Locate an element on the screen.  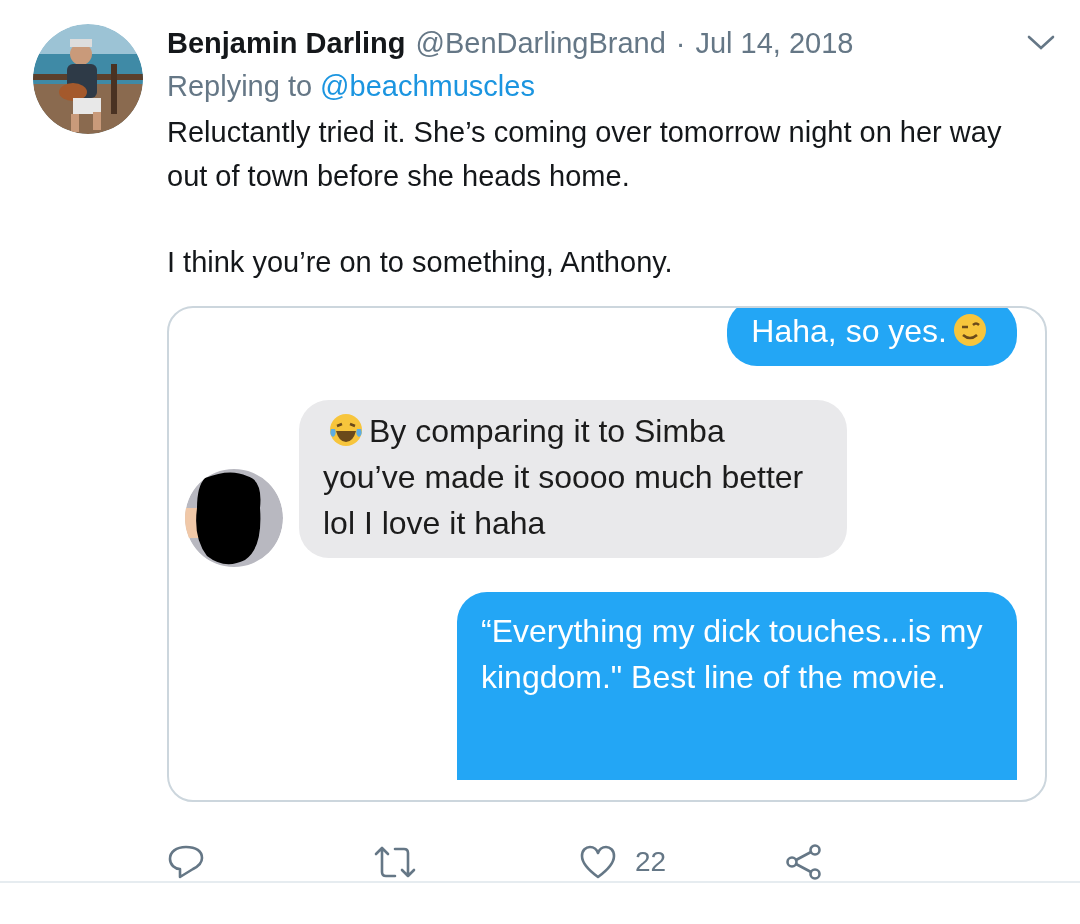
heart-icon is located at coordinates (598, 862).